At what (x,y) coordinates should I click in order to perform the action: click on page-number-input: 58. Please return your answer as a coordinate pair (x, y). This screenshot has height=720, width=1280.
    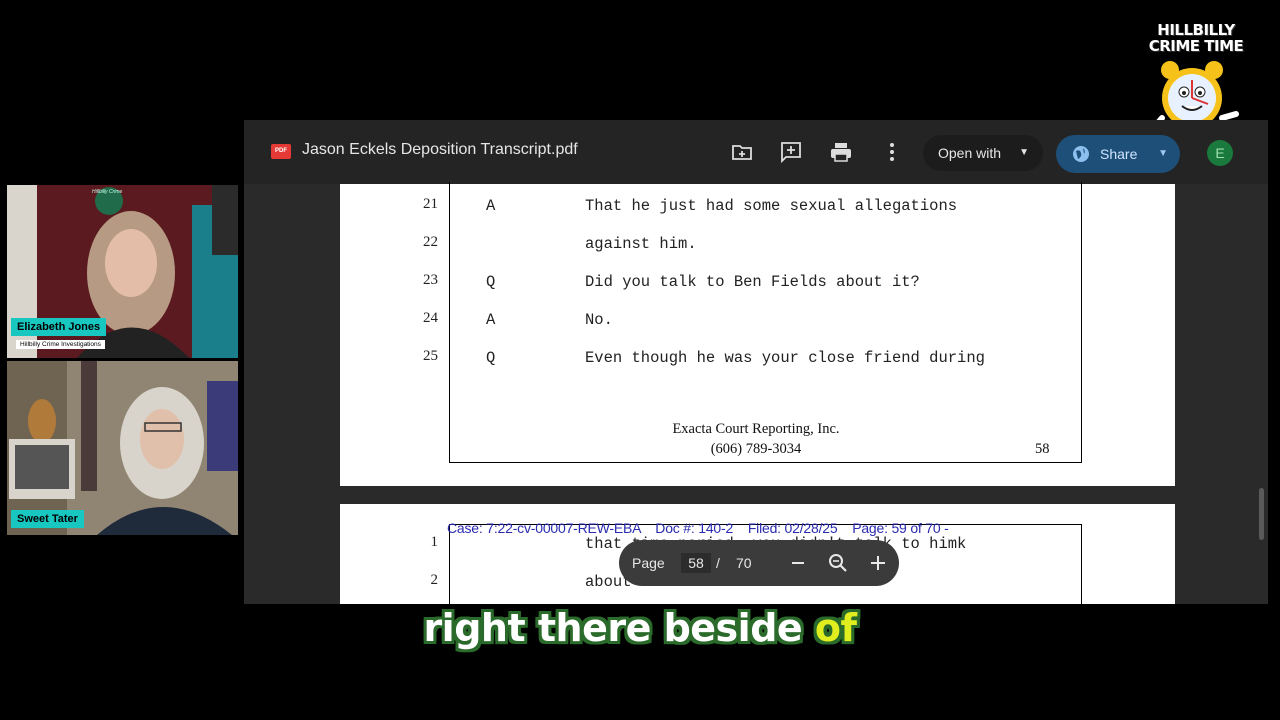
    Looking at the image, I should click on (696, 563).